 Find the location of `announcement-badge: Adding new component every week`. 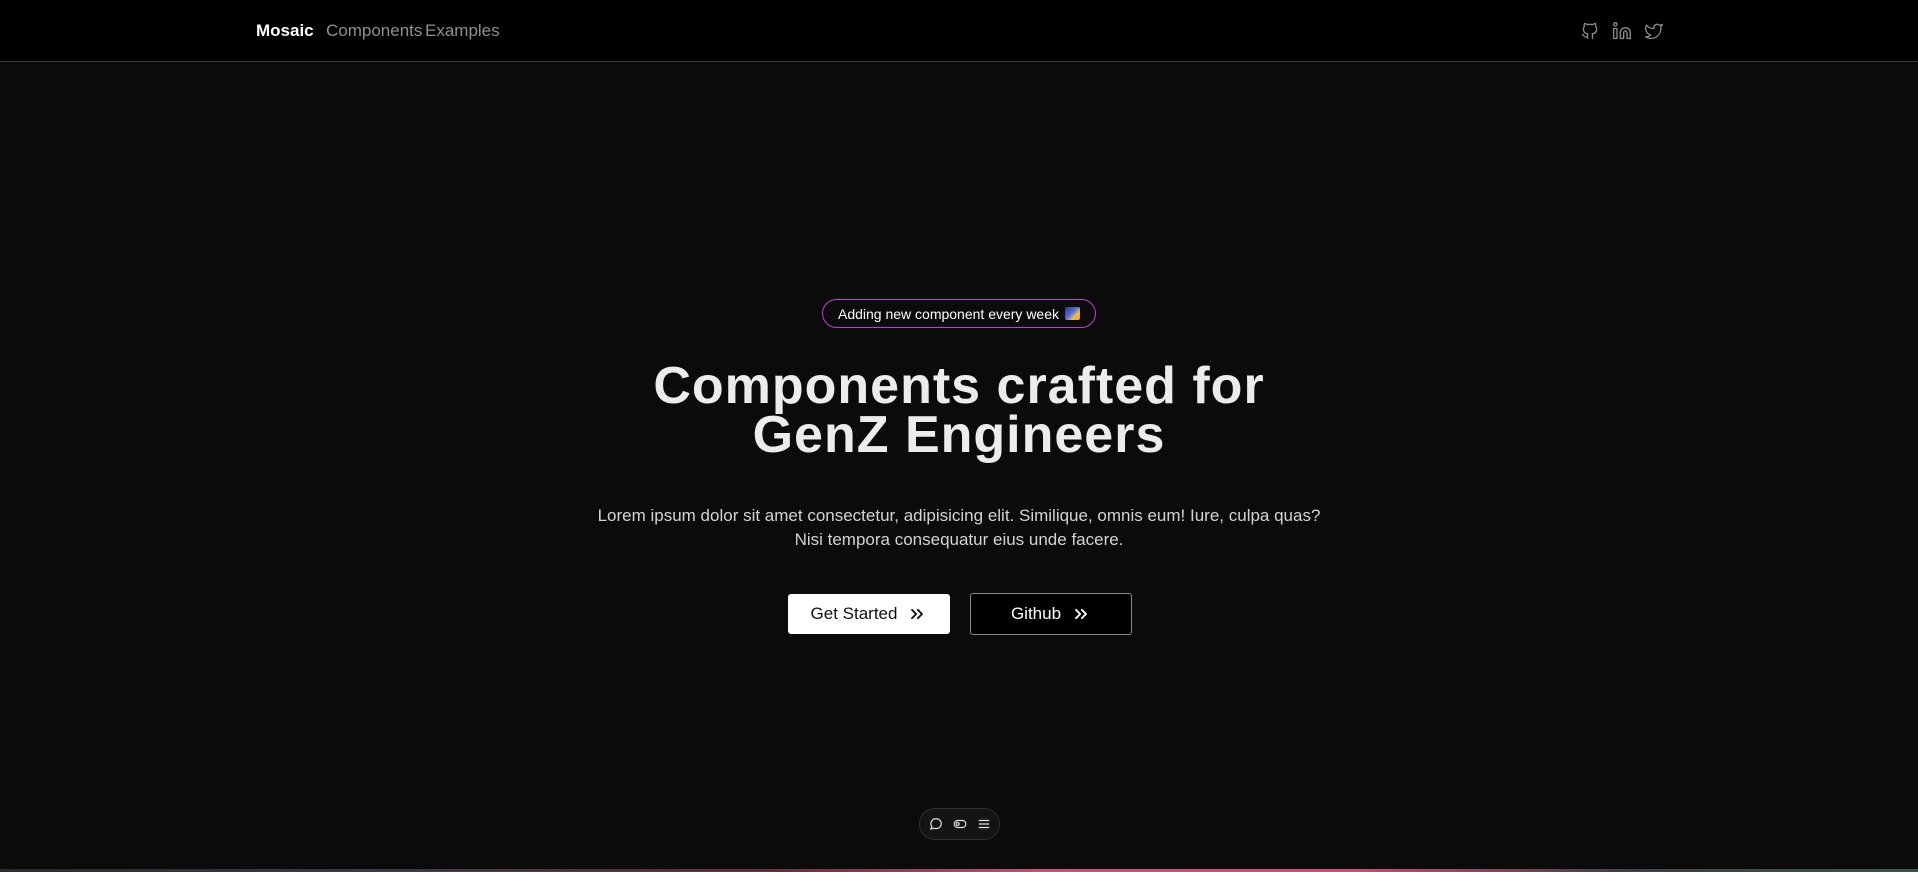

announcement-badge: Adding new component every week is located at coordinates (959, 313).